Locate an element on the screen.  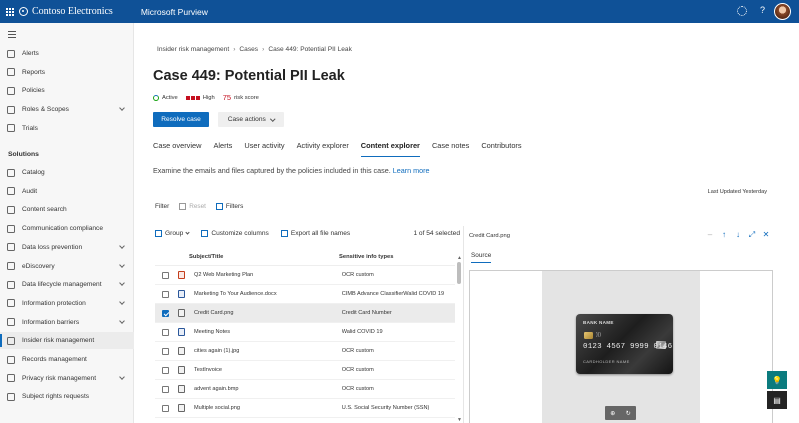
sidebar-item-records-management: Records management is located at coordinates (67, 359).